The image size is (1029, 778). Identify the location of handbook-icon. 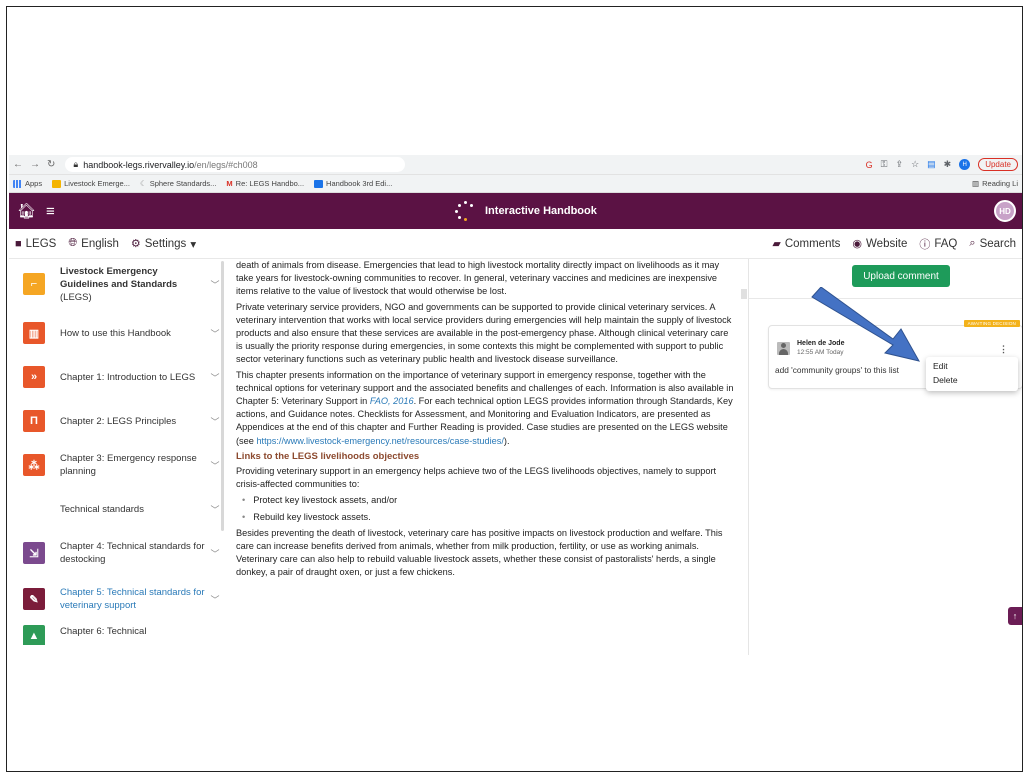
(319, 183).